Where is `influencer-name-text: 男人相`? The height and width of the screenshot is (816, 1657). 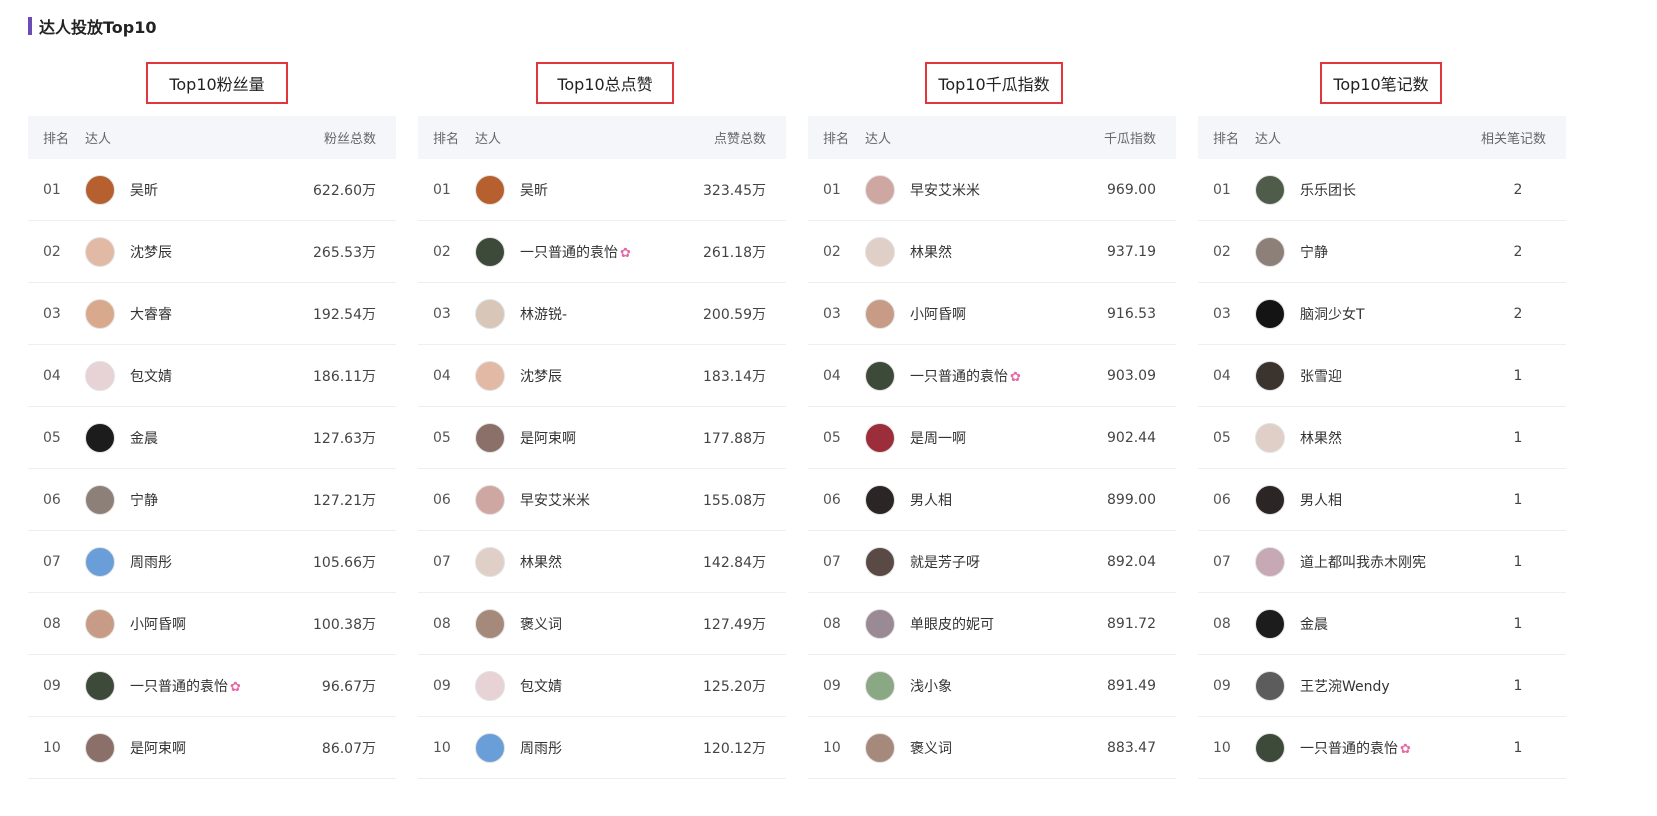 influencer-name-text: 男人相 is located at coordinates (931, 501).